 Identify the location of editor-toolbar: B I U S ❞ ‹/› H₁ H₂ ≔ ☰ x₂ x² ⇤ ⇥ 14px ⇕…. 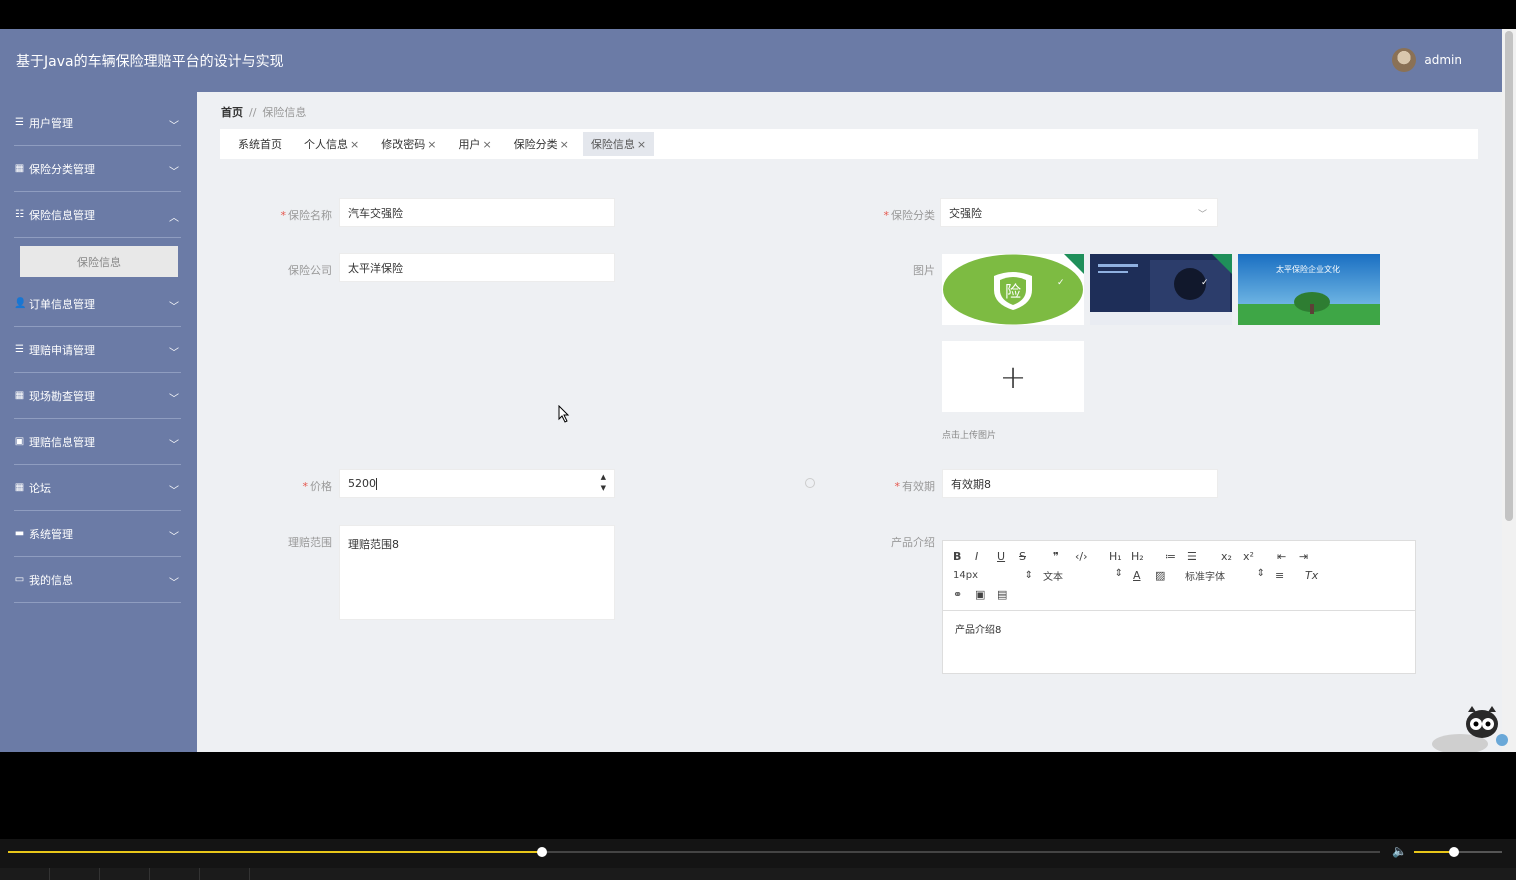
(1179, 576).